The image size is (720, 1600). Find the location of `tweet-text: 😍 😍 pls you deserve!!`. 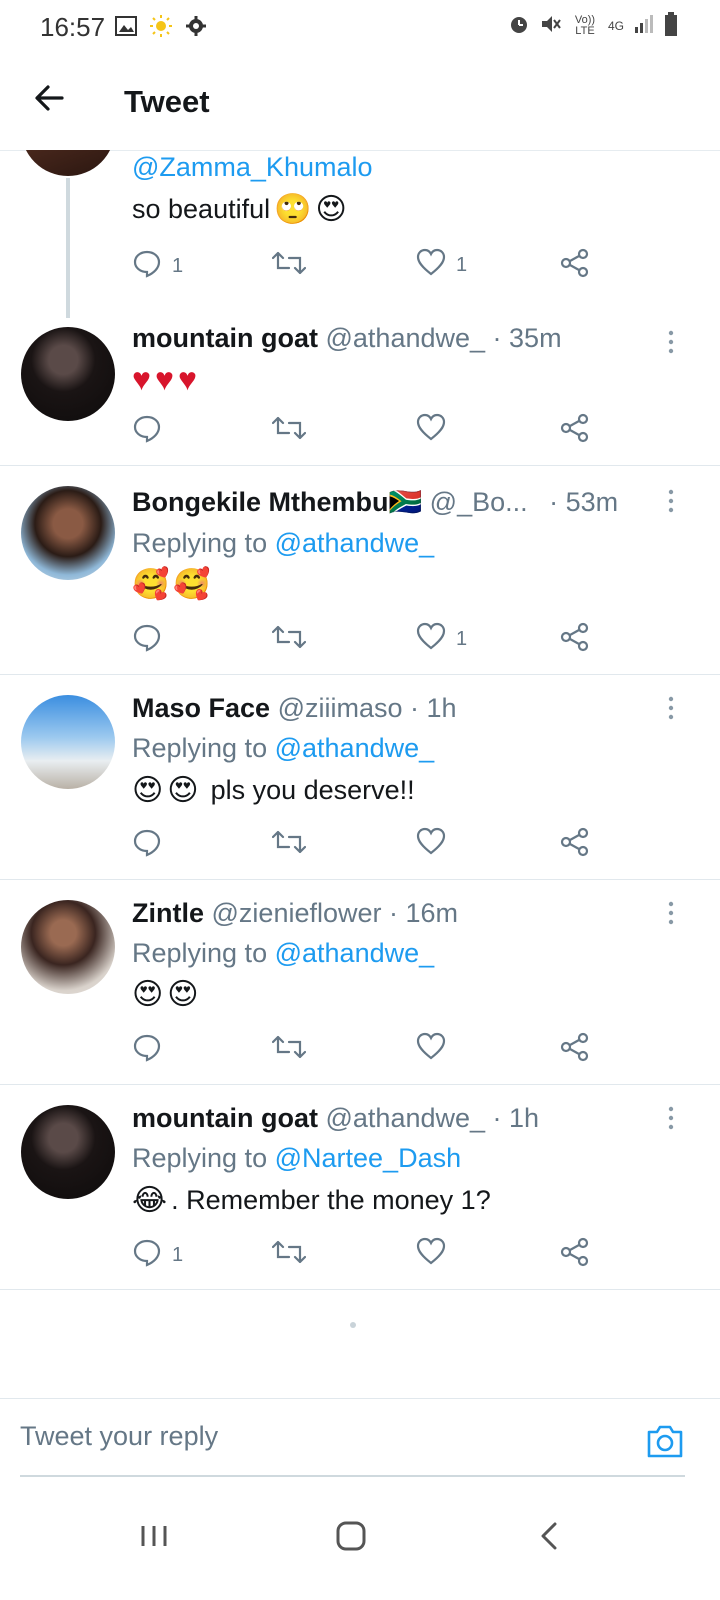

tweet-text: 😍 😍 pls you deserve!! is located at coordinates (273, 790).